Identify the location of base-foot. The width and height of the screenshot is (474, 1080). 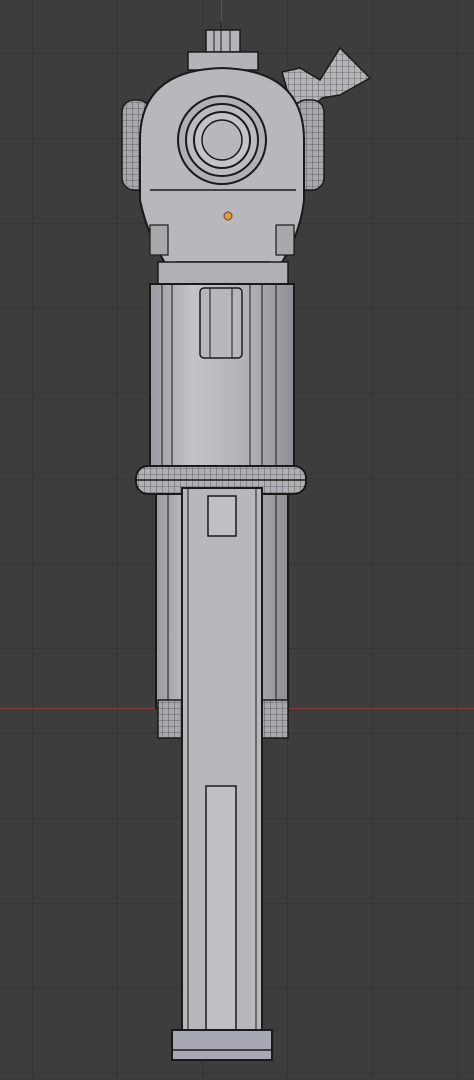
(222, 1045).